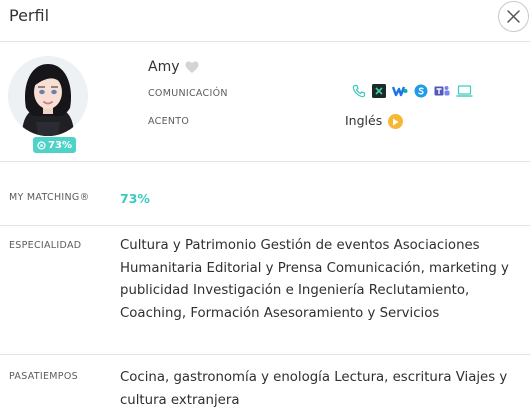  I want to click on play-accent-button, so click(395, 121).